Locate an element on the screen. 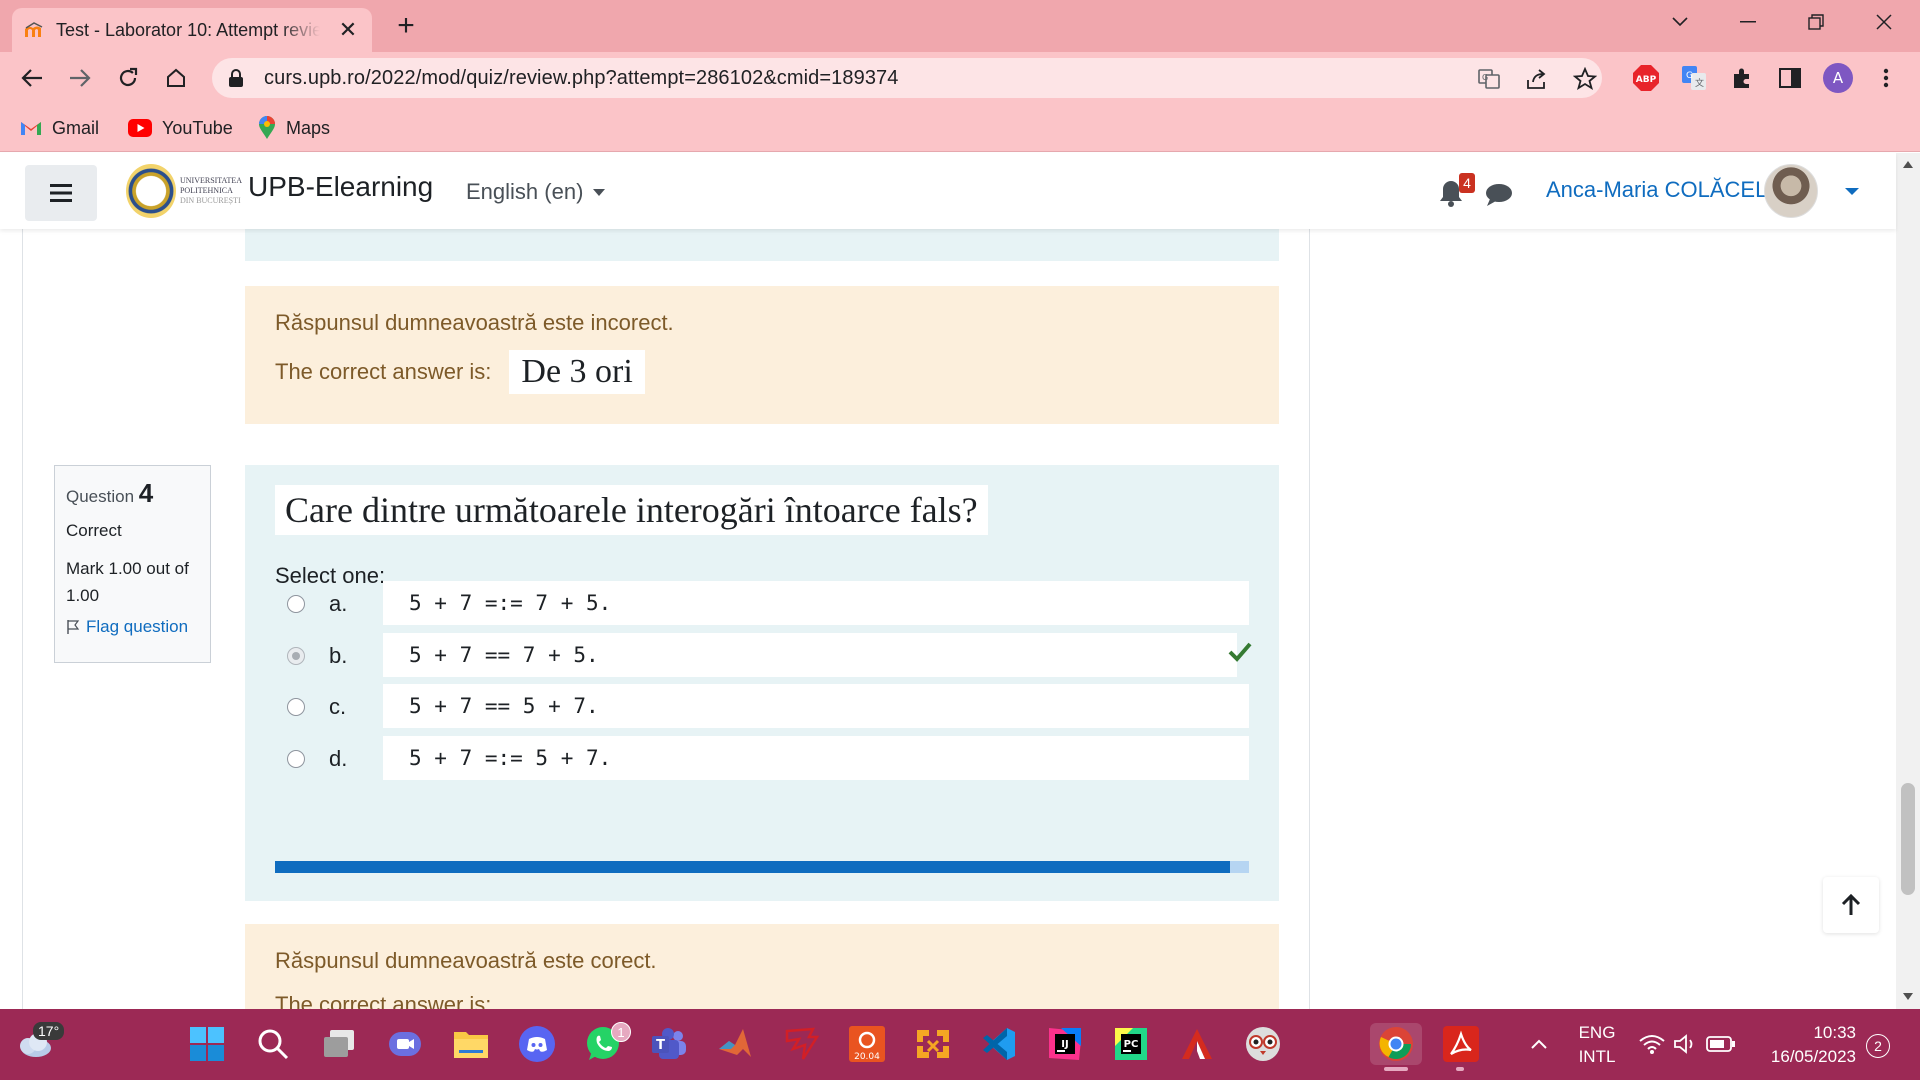 Image resolution: width=1920 pixels, height=1080 pixels. svg-text: ABP is located at coordinates (1646, 80).